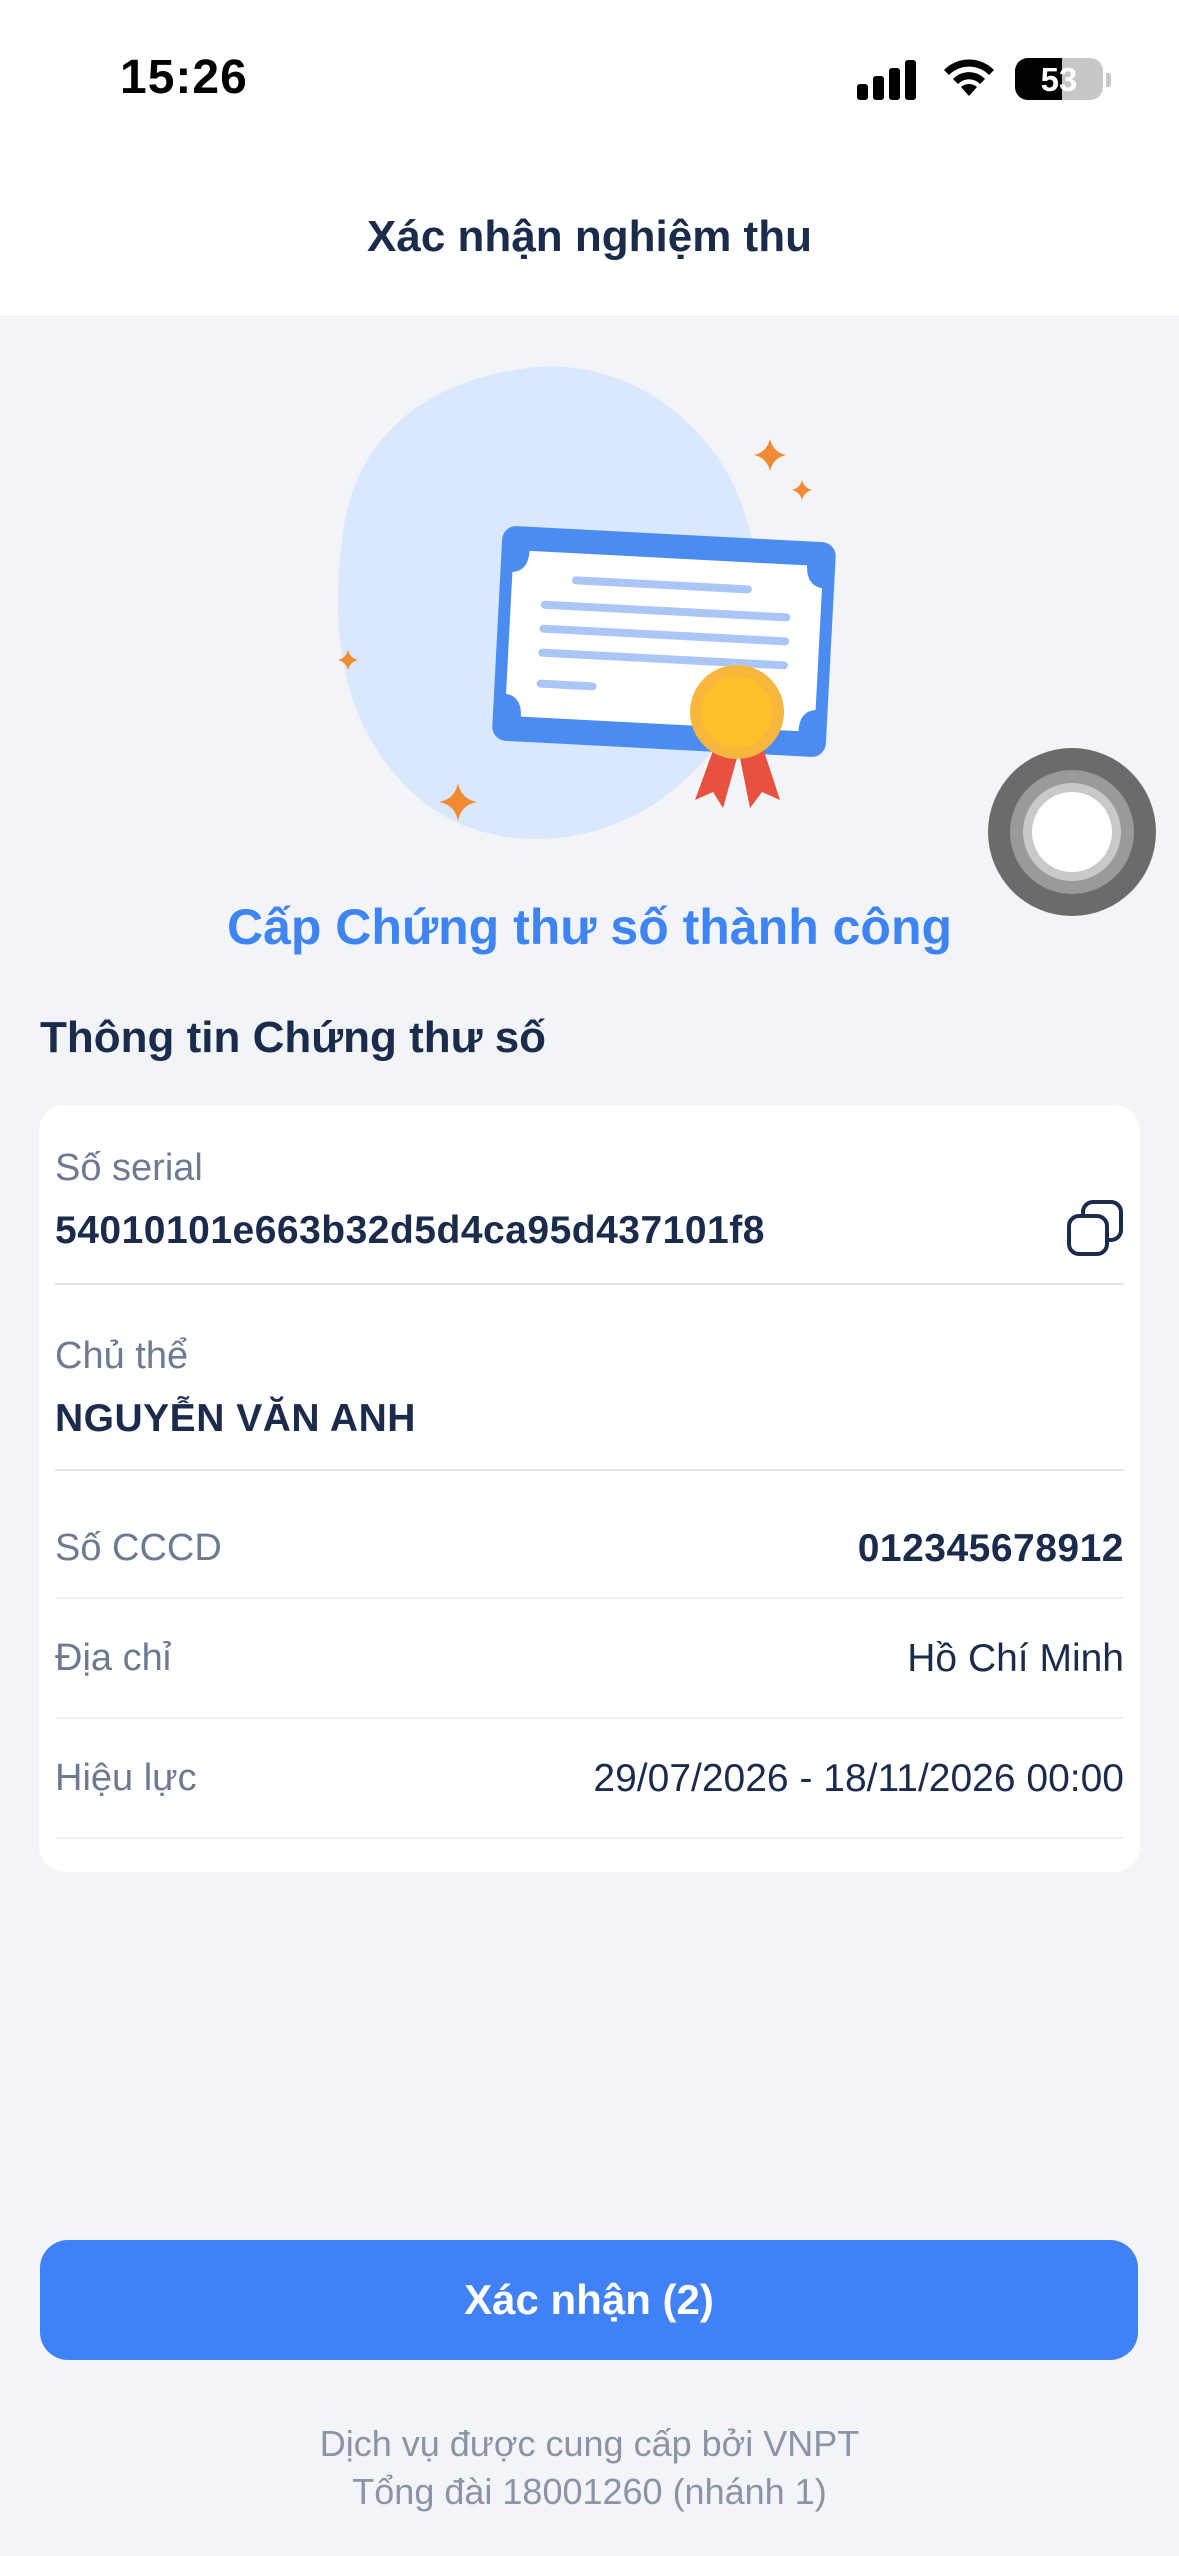 This screenshot has height=2556, width=1179. I want to click on top-bar: 15:26 53 Xác nhận nghiệm thu, so click(589, 157).